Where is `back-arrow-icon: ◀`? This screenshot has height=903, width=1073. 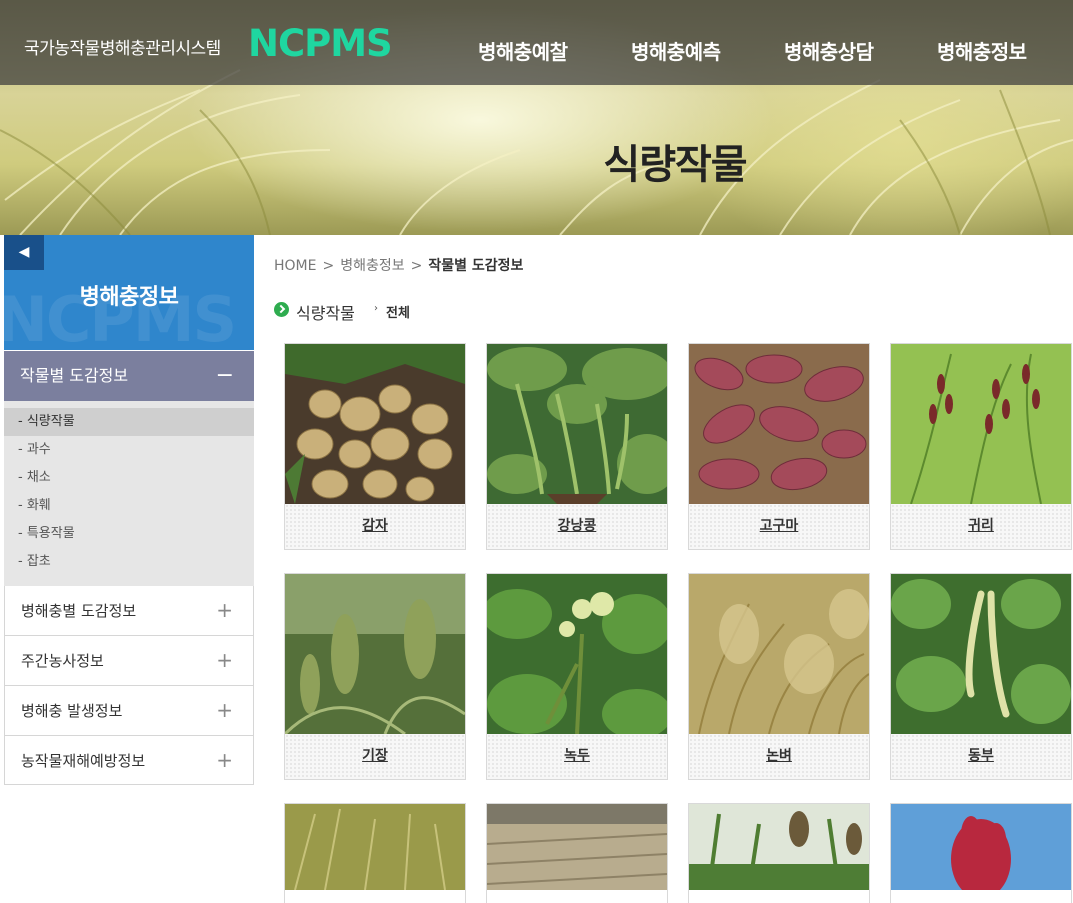 back-arrow-icon: ◀ is located at coordinates (24, 252).